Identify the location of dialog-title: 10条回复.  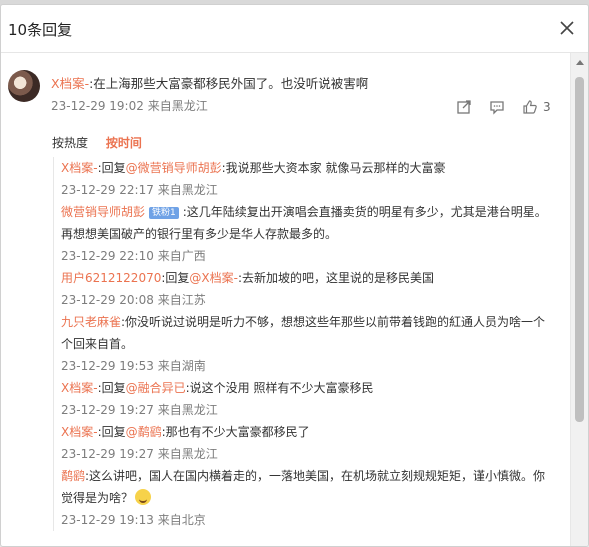
(40, 30).